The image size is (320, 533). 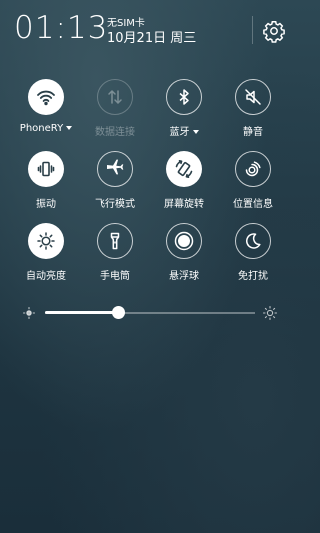 I want to click on auto-brightness-toggle-circle, so click(x=46, y=241).